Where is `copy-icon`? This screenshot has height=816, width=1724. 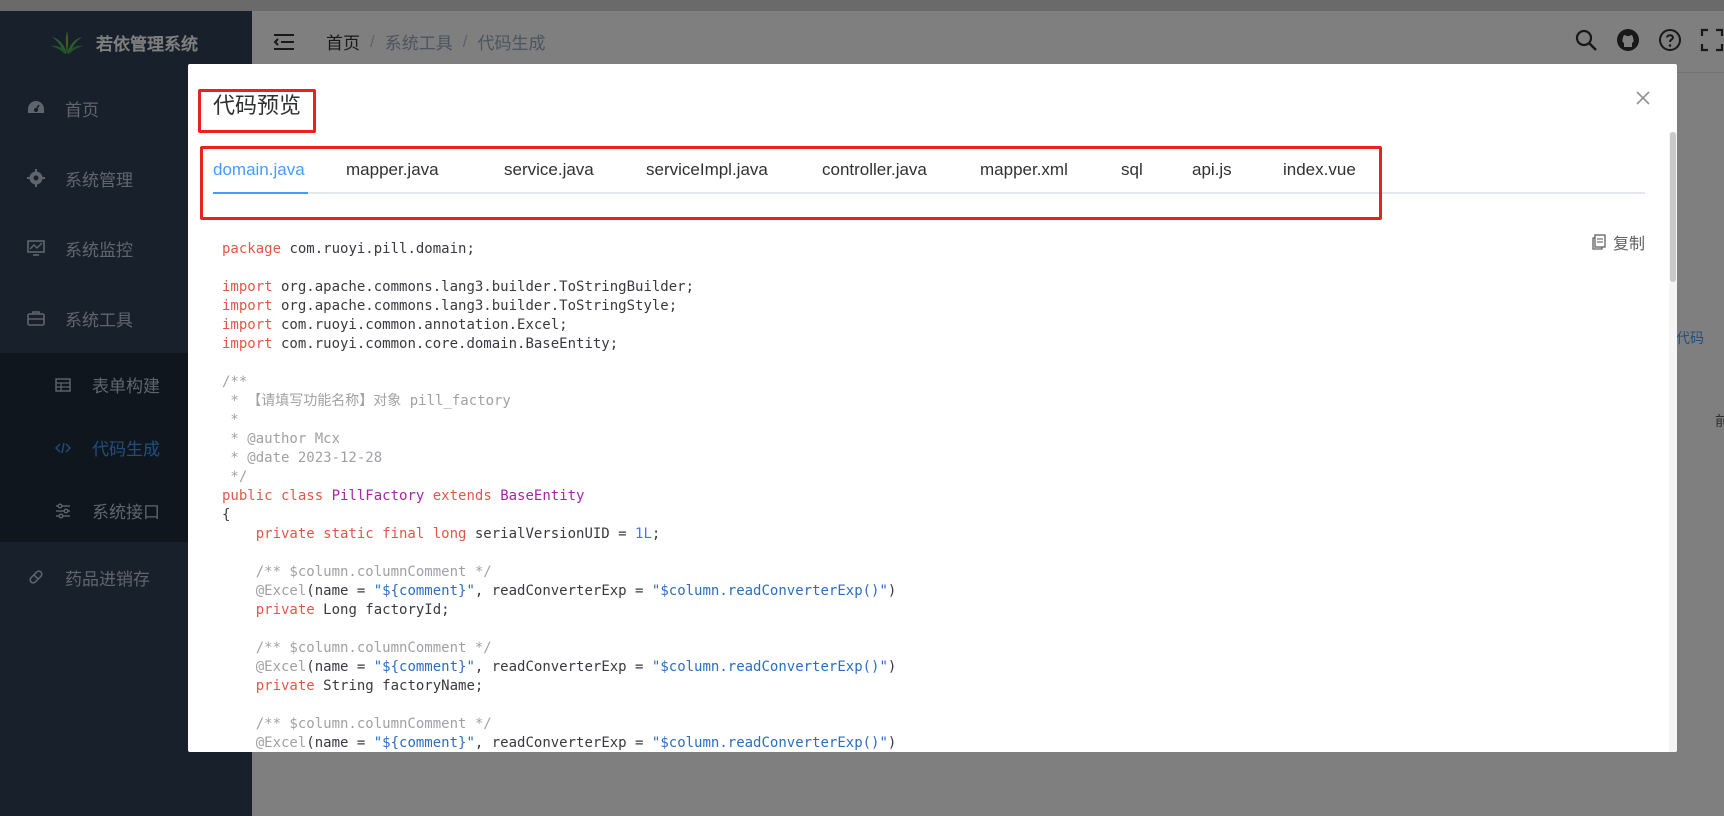 copy-icon is located at coordinates (1599, 242).